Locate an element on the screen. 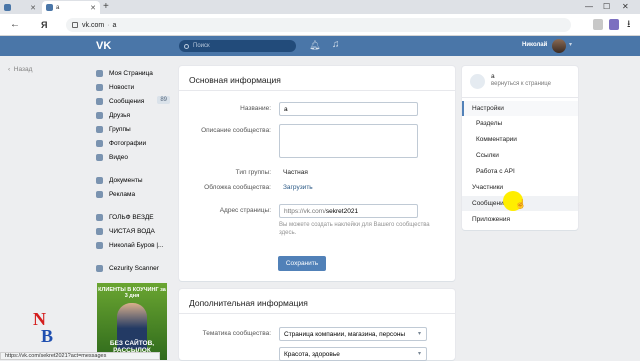 This screenshot has height=361, width=640. description-label: Описание сообщества: is located at coordinates (236, 130).